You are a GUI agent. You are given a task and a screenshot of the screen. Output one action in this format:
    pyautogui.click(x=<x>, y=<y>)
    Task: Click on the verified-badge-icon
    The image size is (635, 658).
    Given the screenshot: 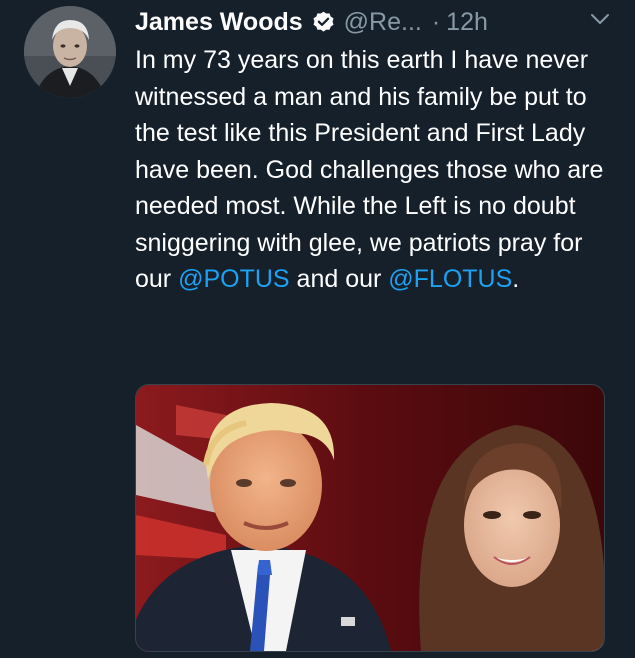 What is the action you would take?
    pyautogui.click(x=323, y=22)
    